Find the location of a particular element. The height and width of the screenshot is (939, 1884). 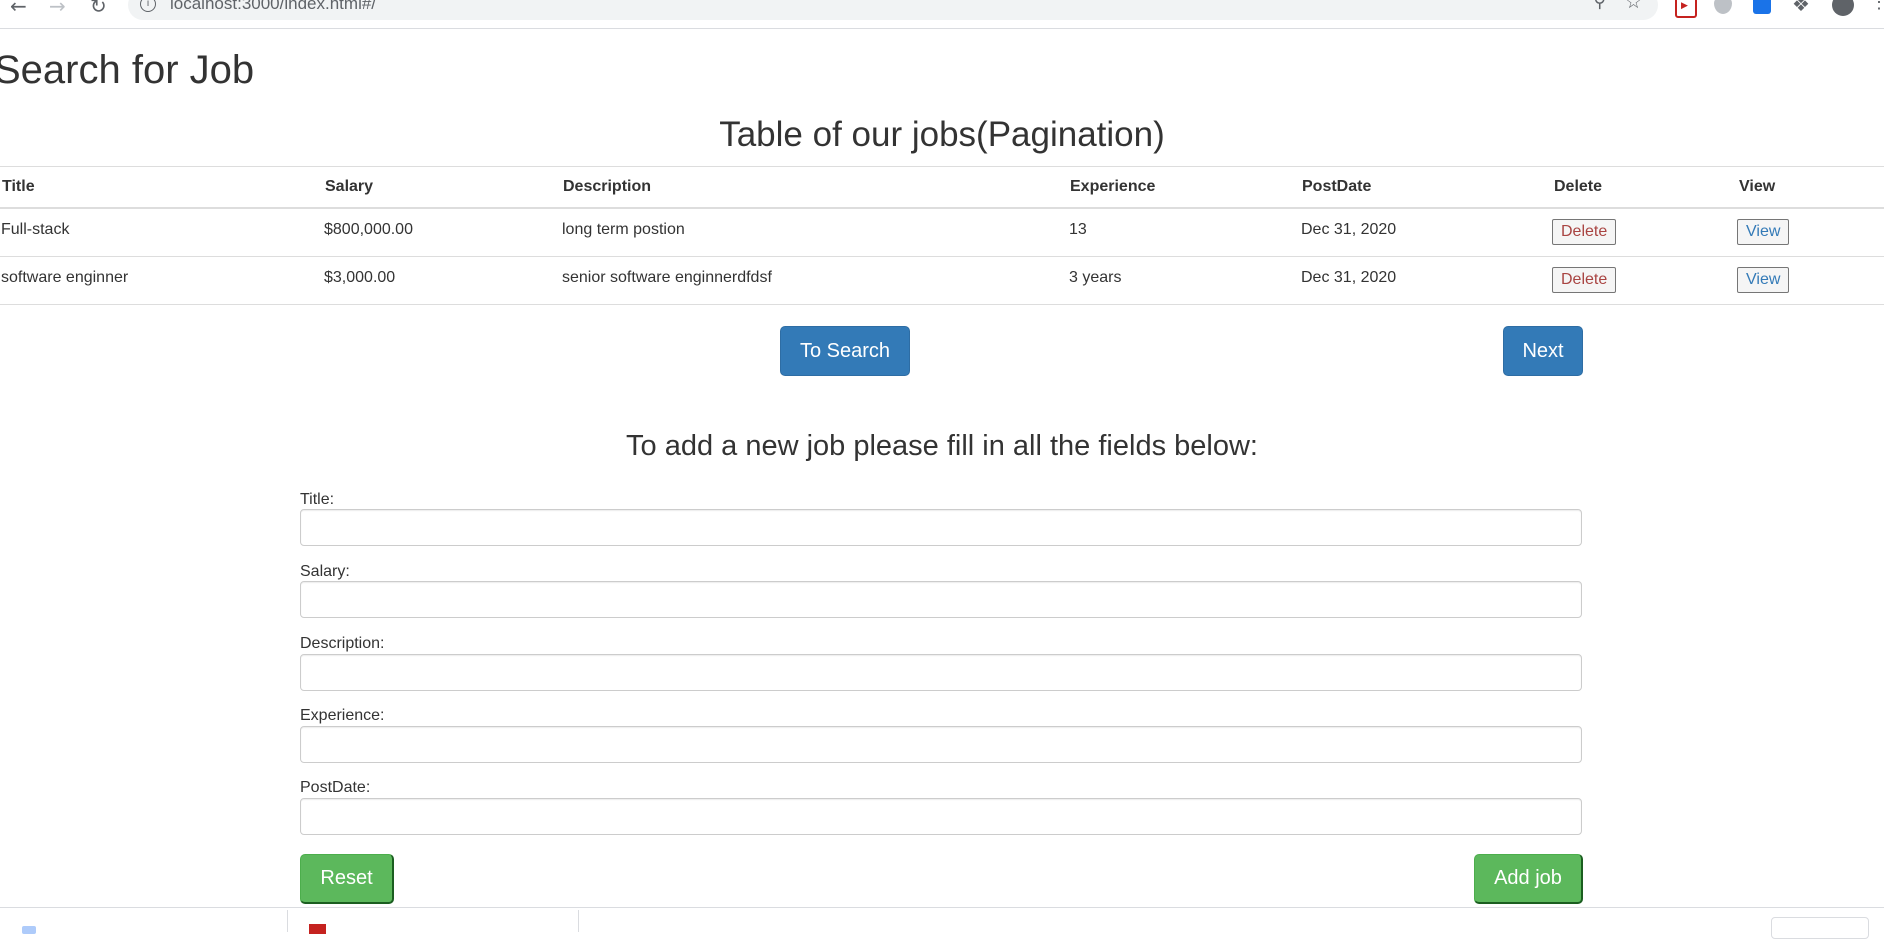

column-header-salary: Salary is located at coordinates (442, 187).